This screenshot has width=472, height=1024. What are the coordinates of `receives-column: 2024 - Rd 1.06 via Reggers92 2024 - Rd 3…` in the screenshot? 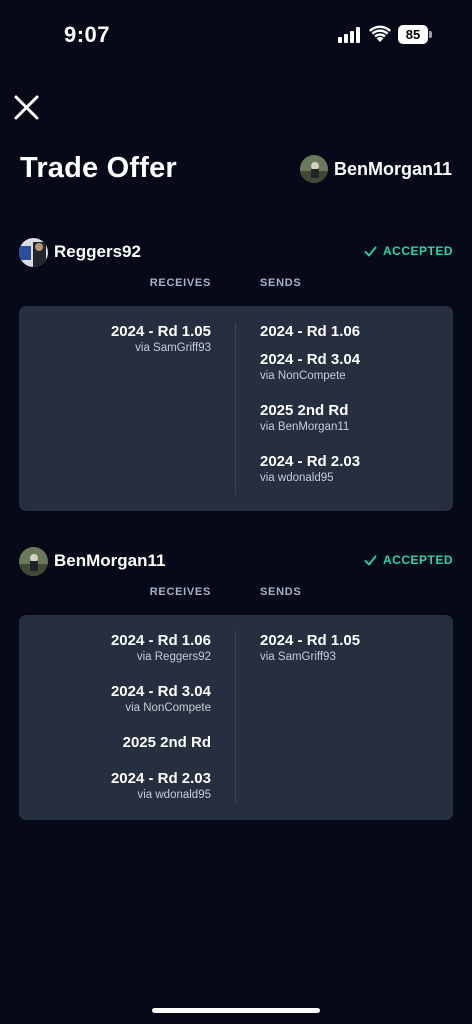 It's located at (161, 717).